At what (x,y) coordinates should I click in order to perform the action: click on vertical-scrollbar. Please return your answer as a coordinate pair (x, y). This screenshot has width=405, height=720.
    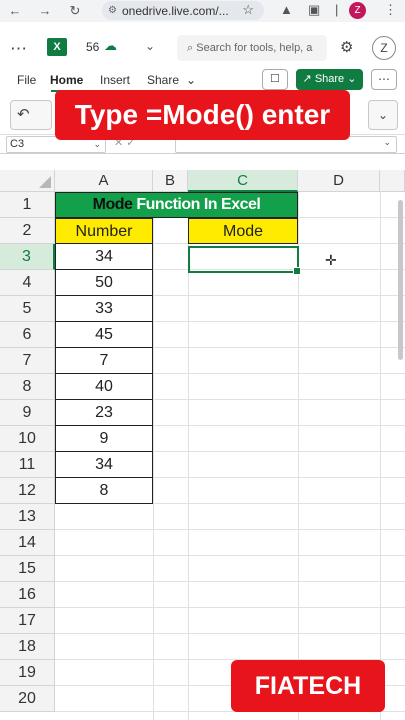
    Looking at the image, I should click on (400, 280).